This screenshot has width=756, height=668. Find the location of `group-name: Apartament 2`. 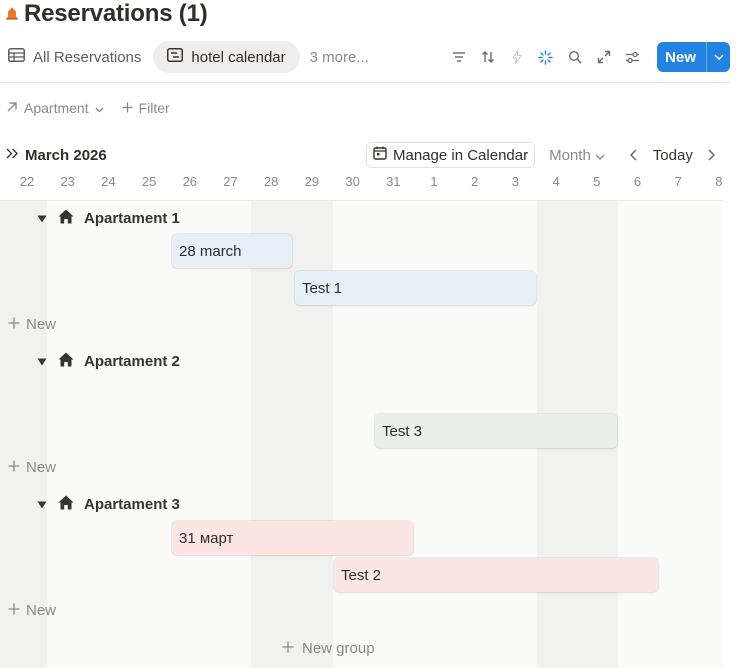

group-name: Apartament 2 is located at coordinates (132, 361).